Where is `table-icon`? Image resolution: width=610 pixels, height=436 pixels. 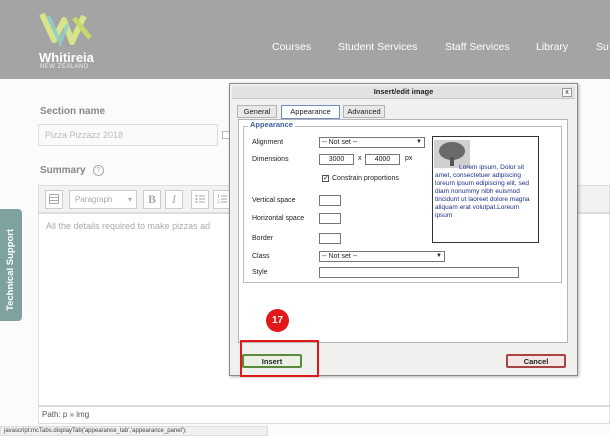 table-icon is located at coordinates (54, 199).